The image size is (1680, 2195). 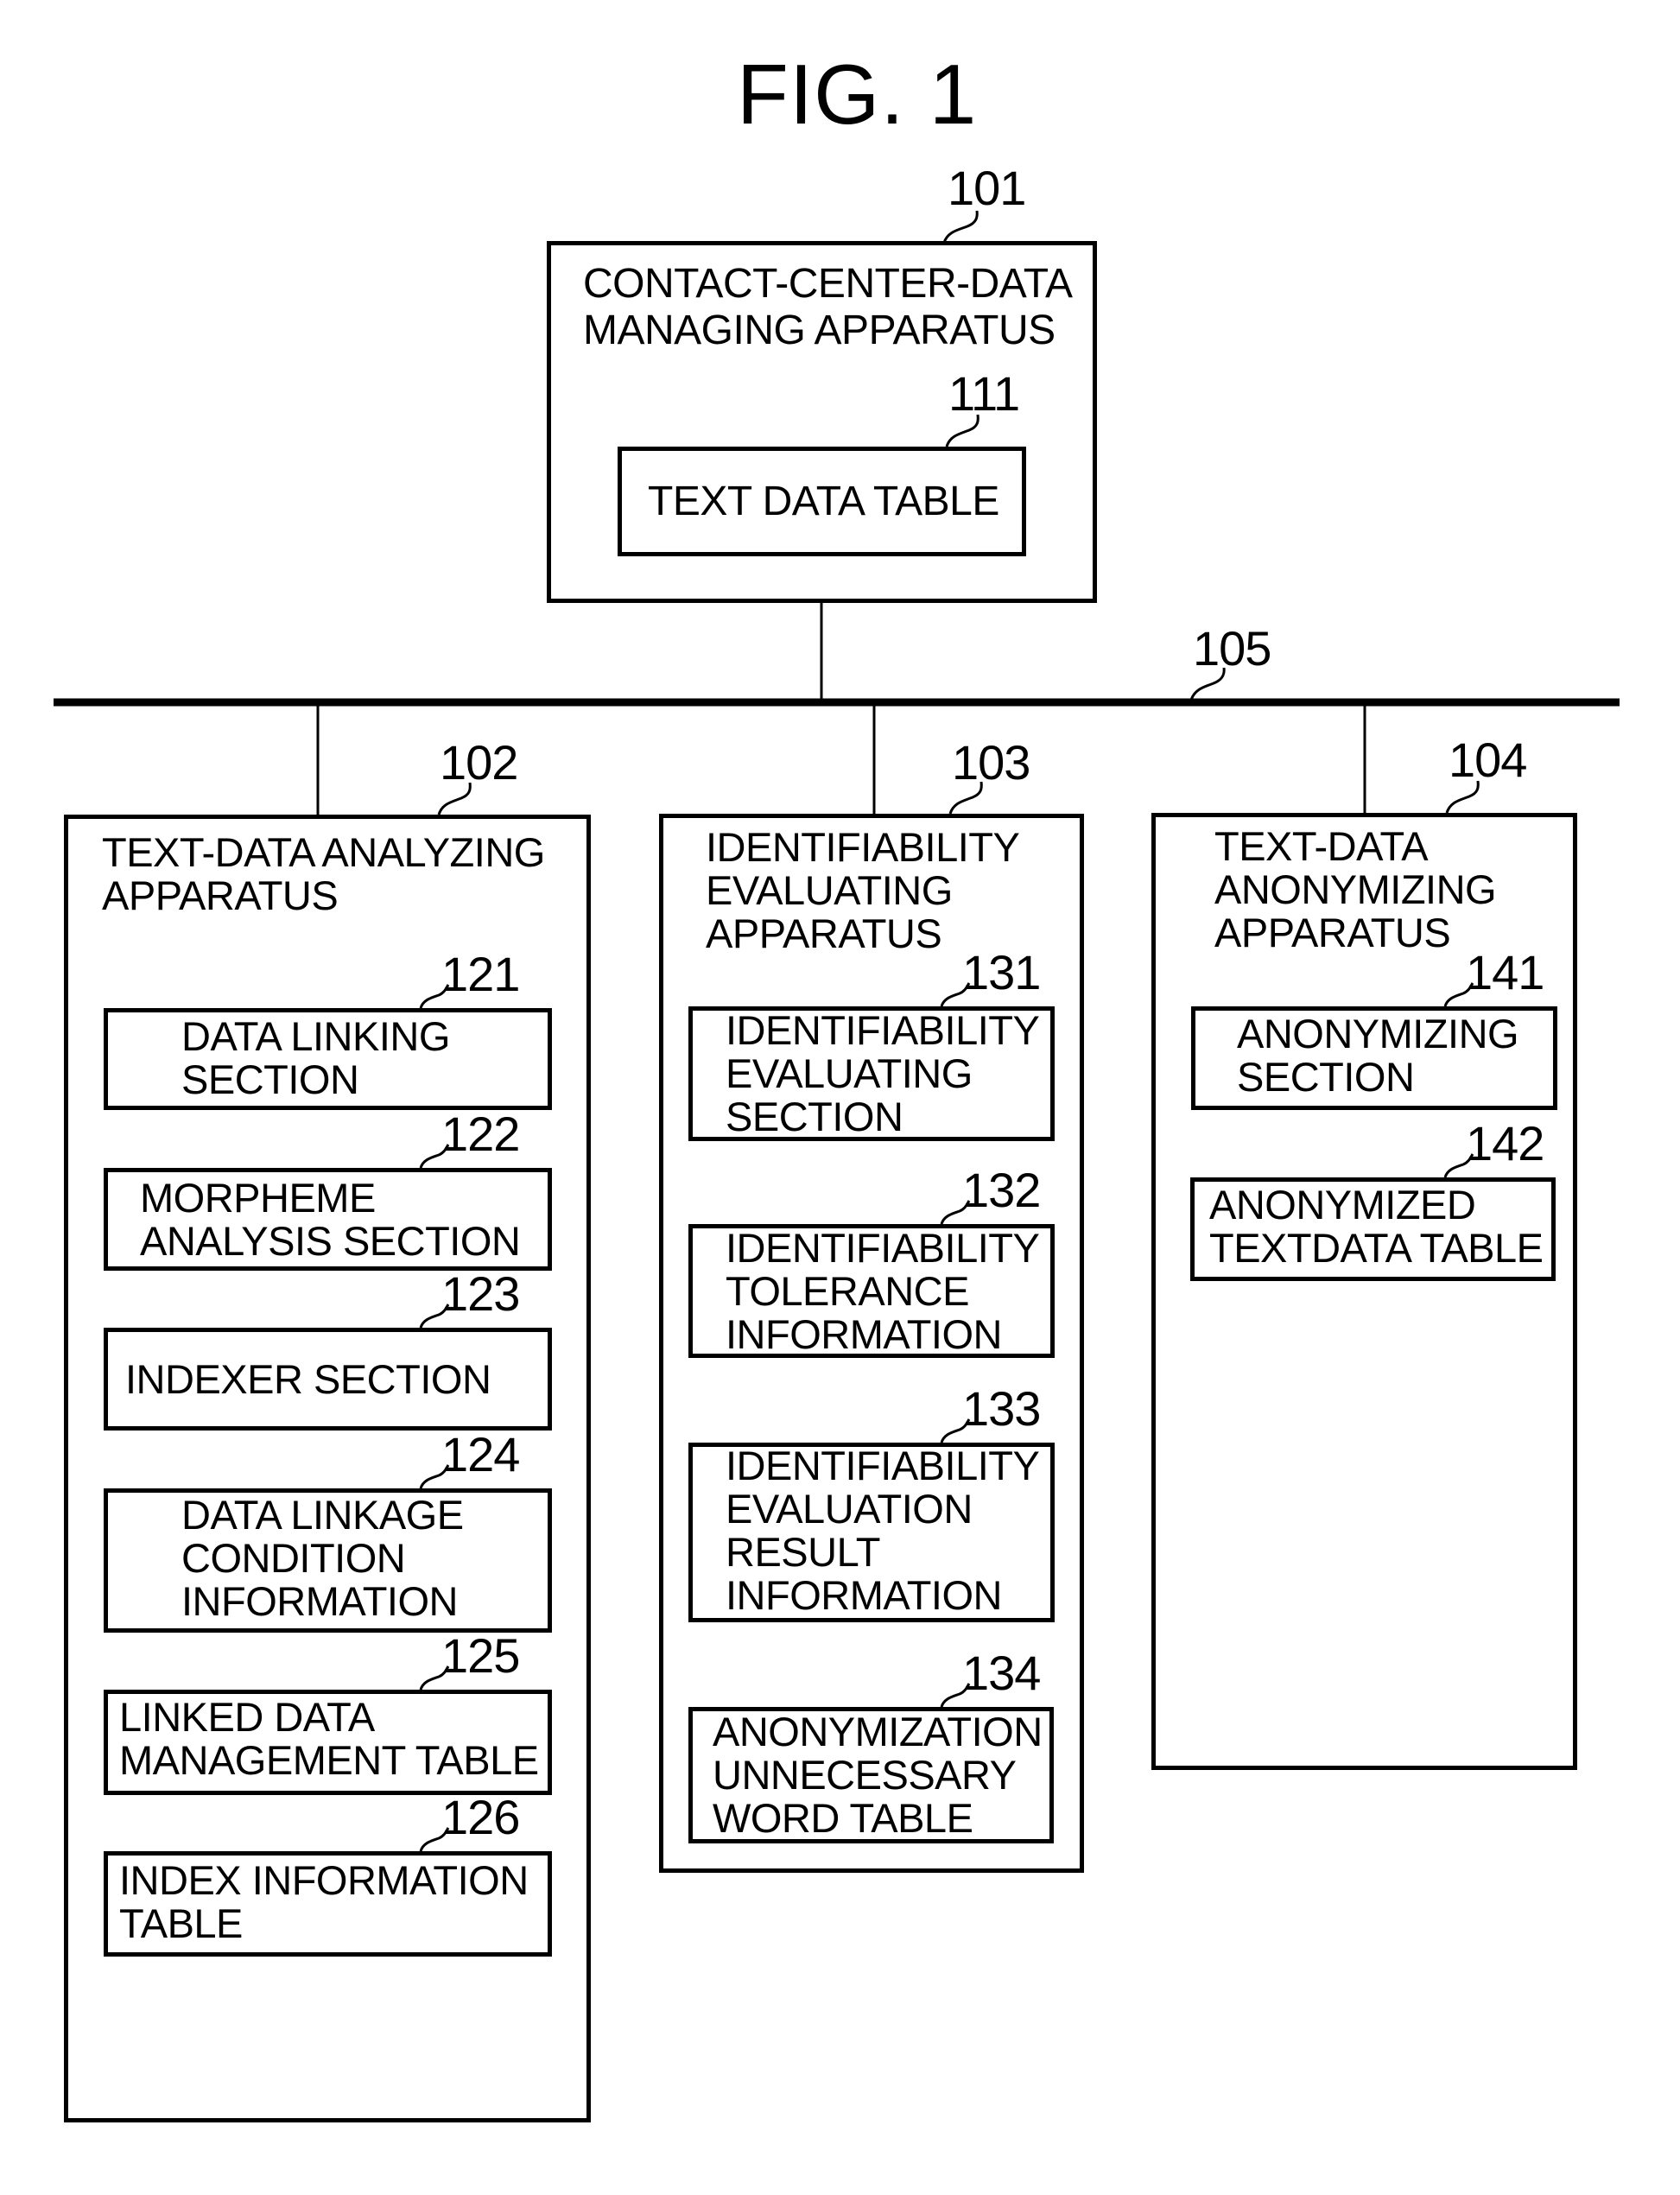 What do you see at coordinates (481, 1655) in the screenshot?
I see `ref-label-125: 125` at bounding box center [481, 1655].